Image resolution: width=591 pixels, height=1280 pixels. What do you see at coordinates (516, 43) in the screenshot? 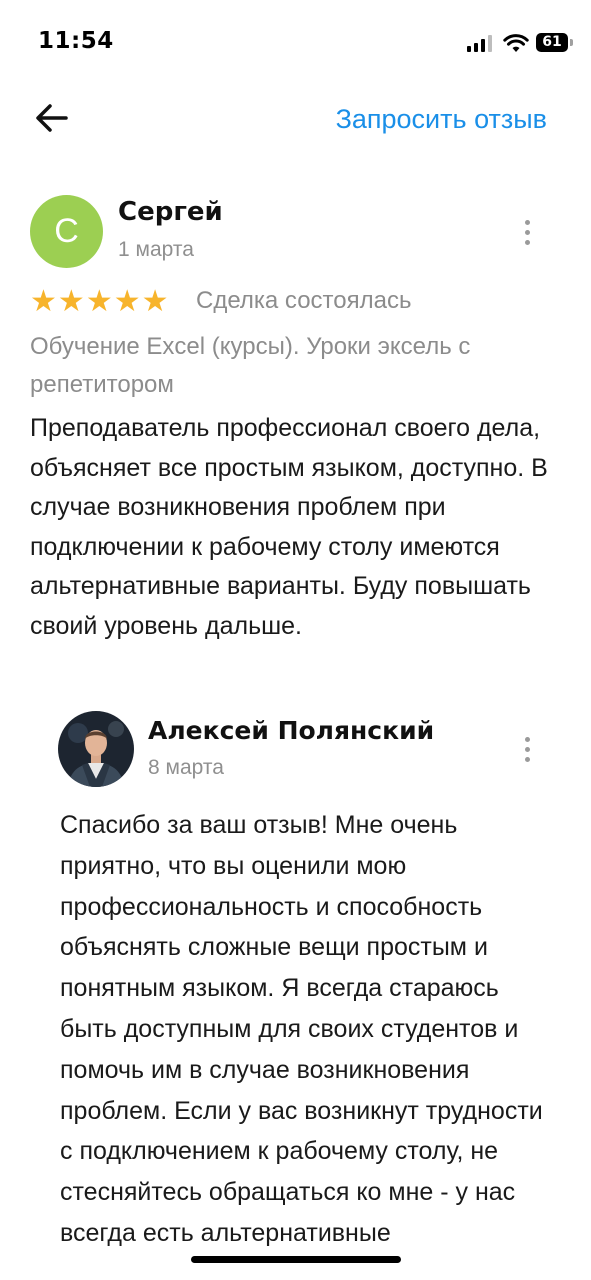
I see `wifi-icon` at bounding box center [516, 43].